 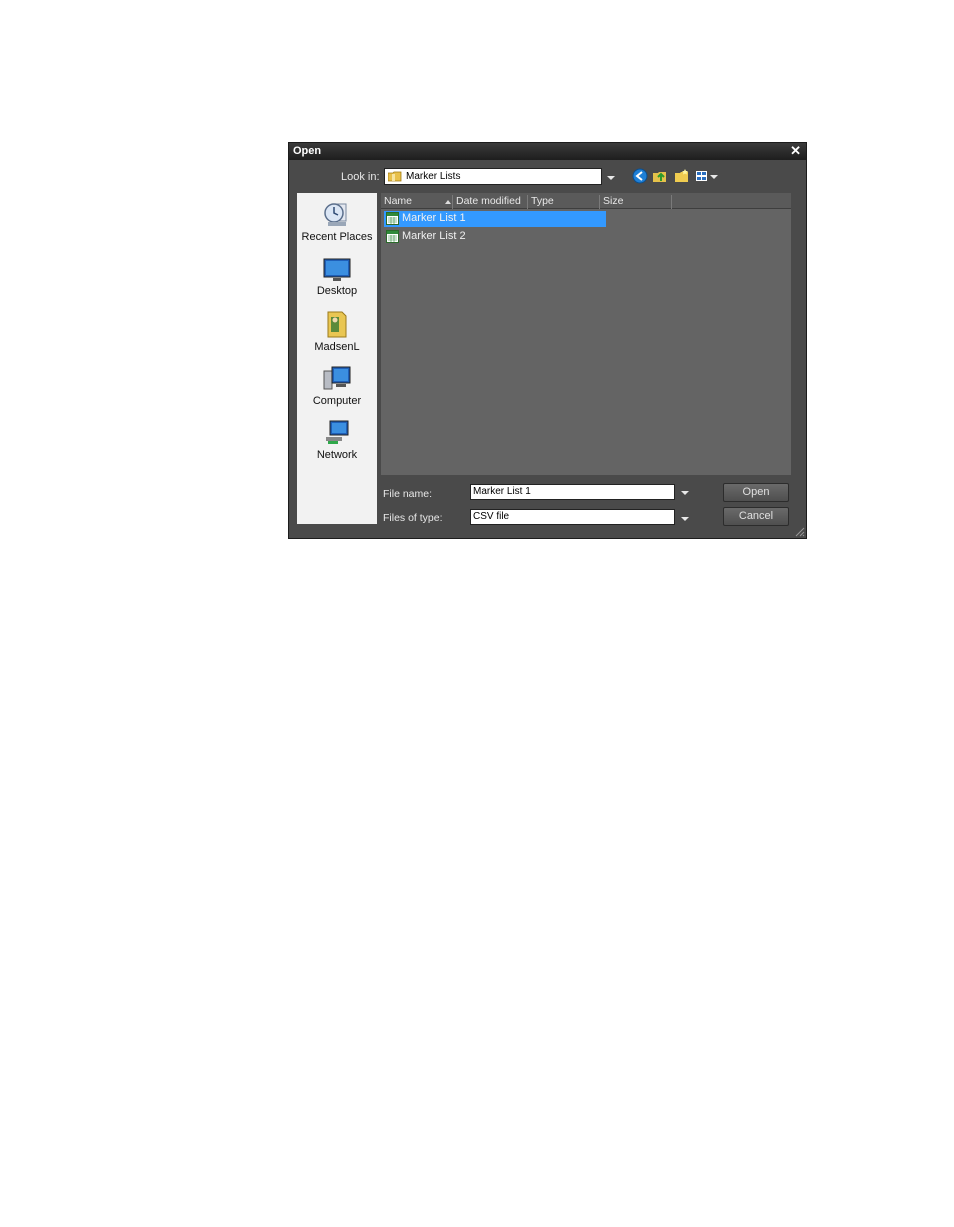 What do you see at coordinates (448, 202) in the screenshot?
I see `sort-ascending-icon` at bounding box center [448, 202].